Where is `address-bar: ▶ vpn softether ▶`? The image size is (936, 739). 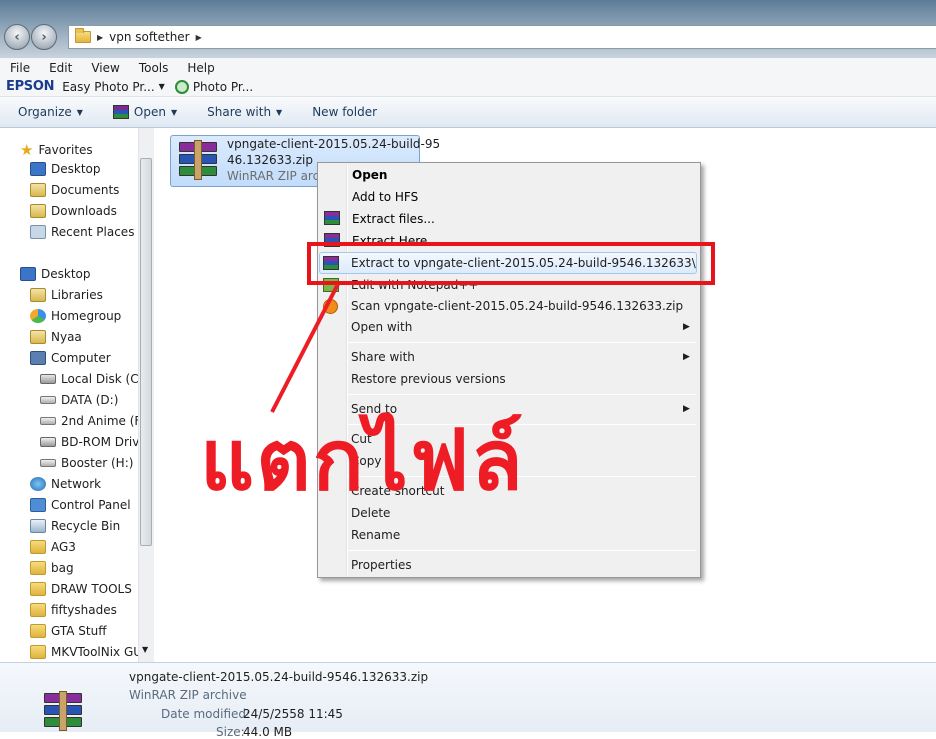 address-bar: ▶ vpn softether ▶ is located at coordinates (502, 37).